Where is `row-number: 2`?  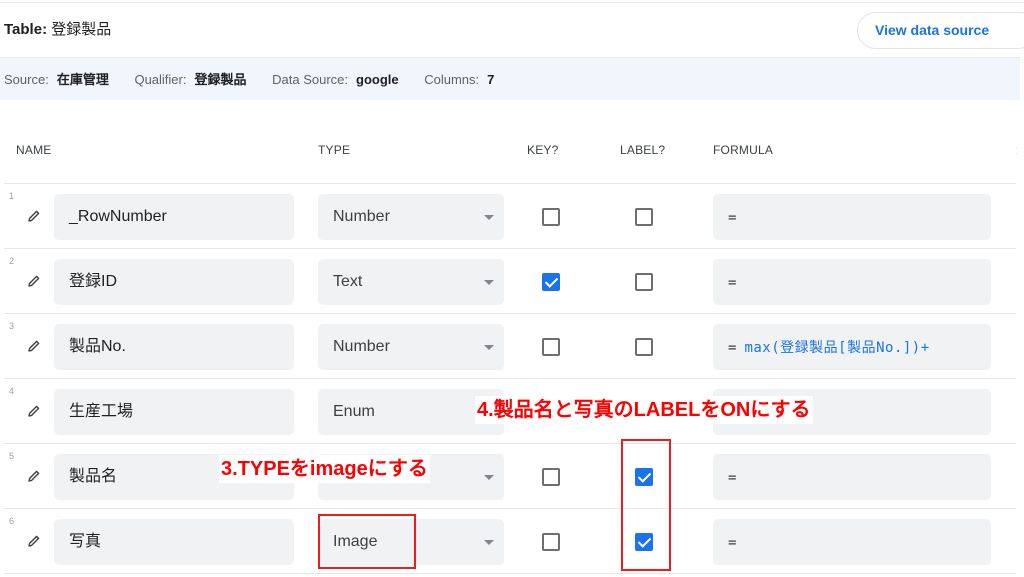 row-number: 2 is located at coordinates (12, 261).